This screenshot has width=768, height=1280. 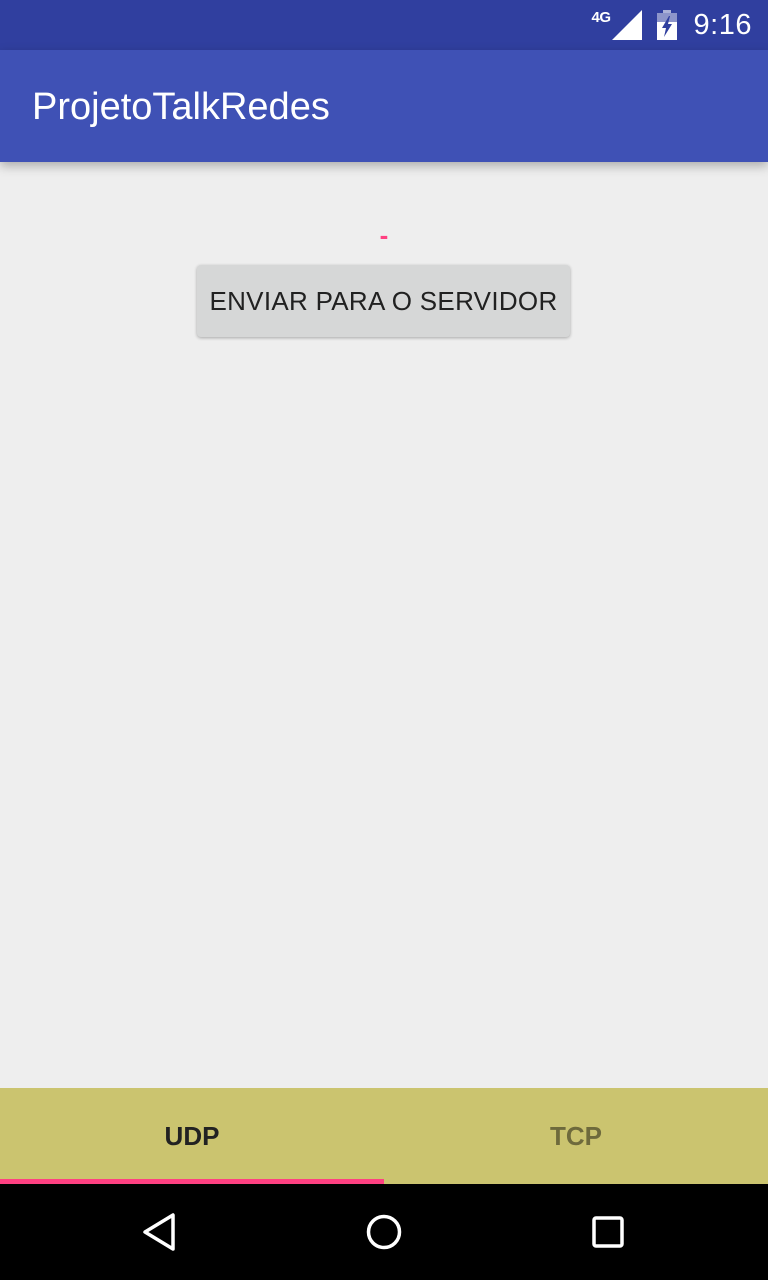 What do you see at coordinates (384, 235) in the screenshot?
I see `result-text: -` at bounding box center [384, 235].